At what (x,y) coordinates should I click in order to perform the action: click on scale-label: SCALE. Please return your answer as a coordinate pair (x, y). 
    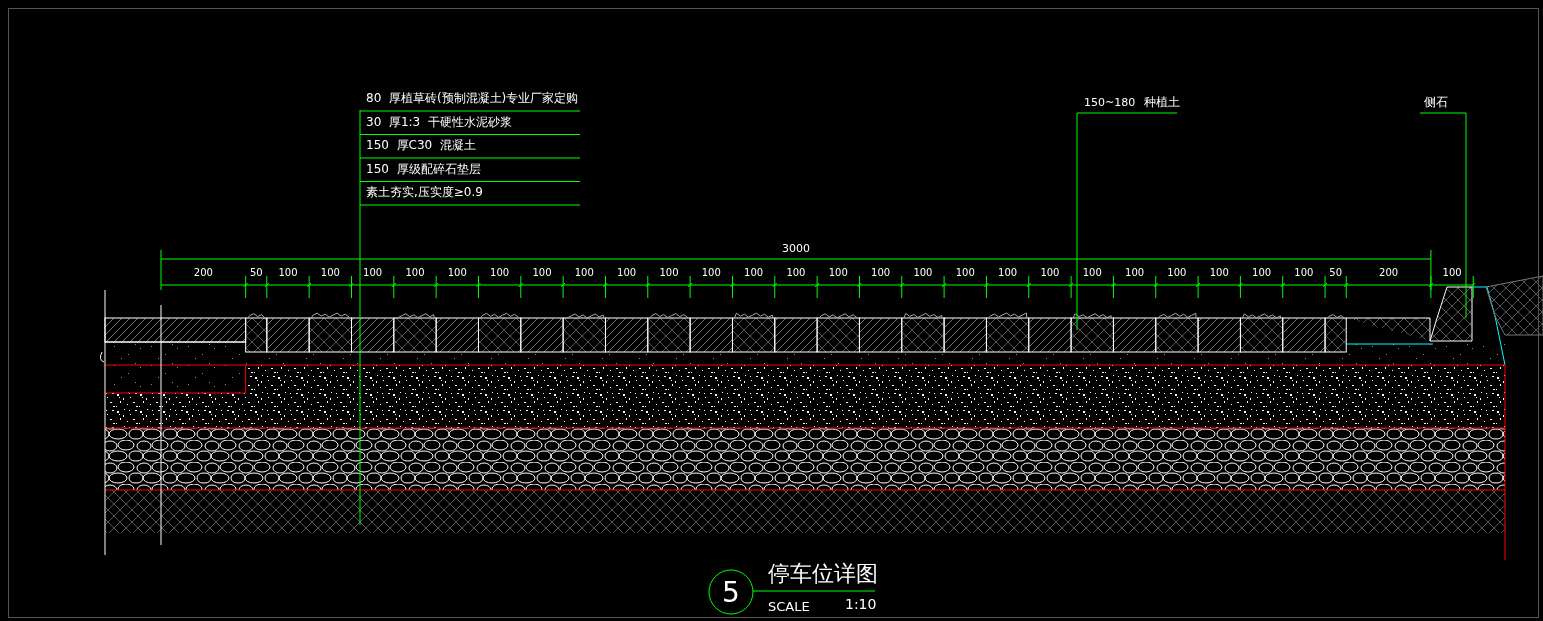
    Looking at the image, I should click on (789, 606).